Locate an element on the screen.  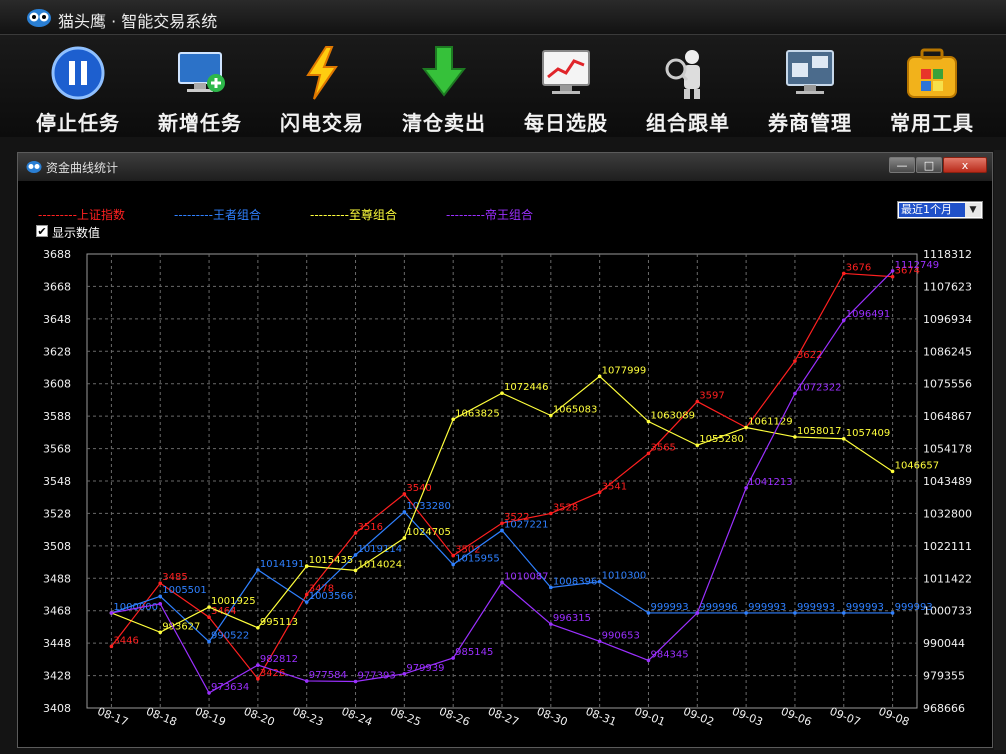
owl-logo-icon is located at coordinates (39, 18).